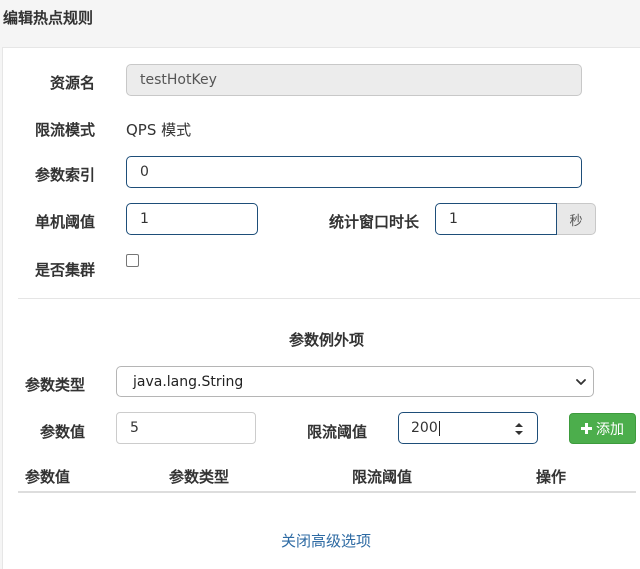 Image resolution: width=640 pixels, height=569 pixels. What do you see at coordinates (326, 540) in the screenshot?
I see `close-advanced-link: 关闭高级选项` at bounding box center [326, 540].